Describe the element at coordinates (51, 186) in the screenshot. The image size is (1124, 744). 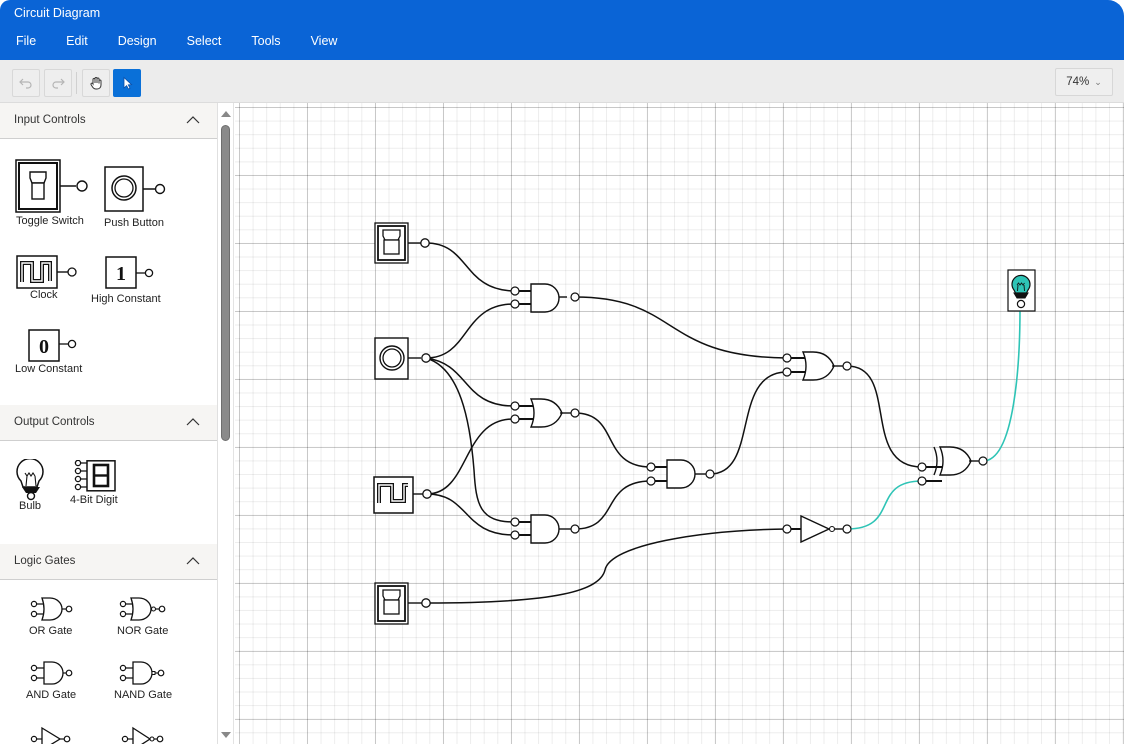
I see `toggle-switch-icon` at that location.